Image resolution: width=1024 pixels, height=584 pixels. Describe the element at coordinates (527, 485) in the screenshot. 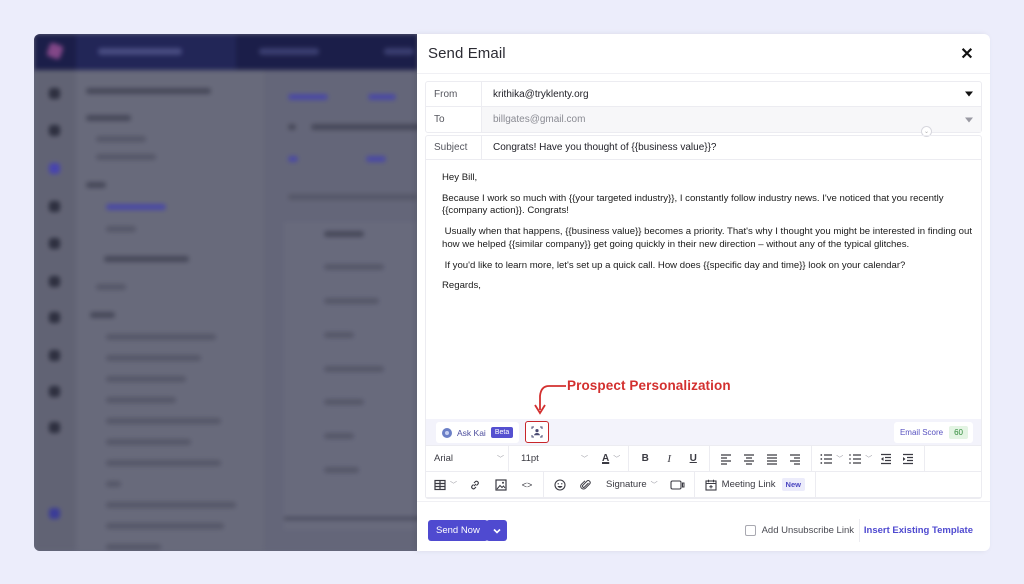

I see `code-icon: <>` at that location.